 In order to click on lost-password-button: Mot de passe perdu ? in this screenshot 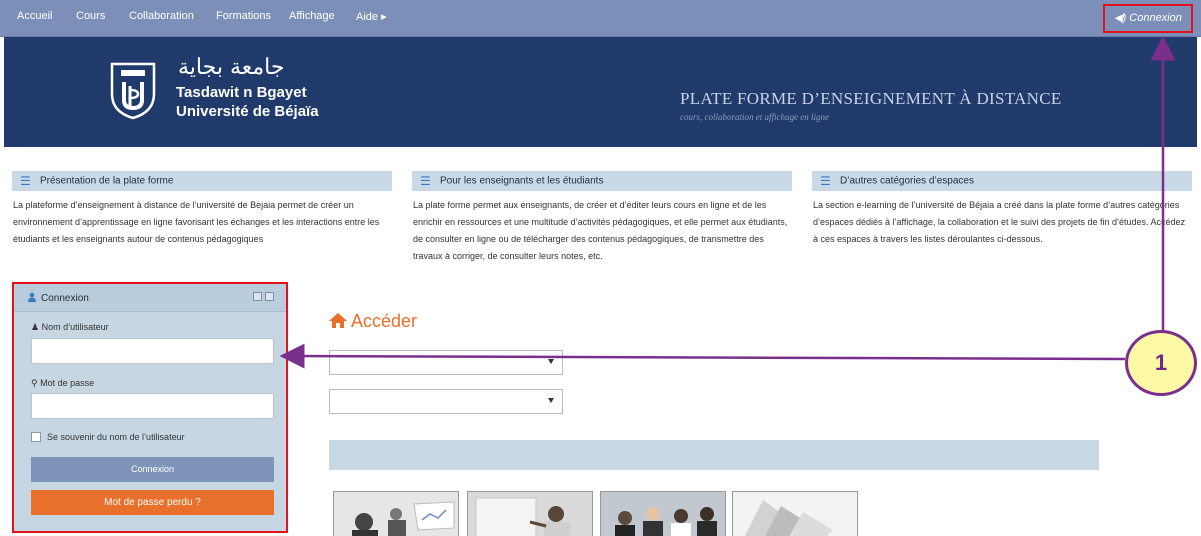, I will do `click(152, 502)`.